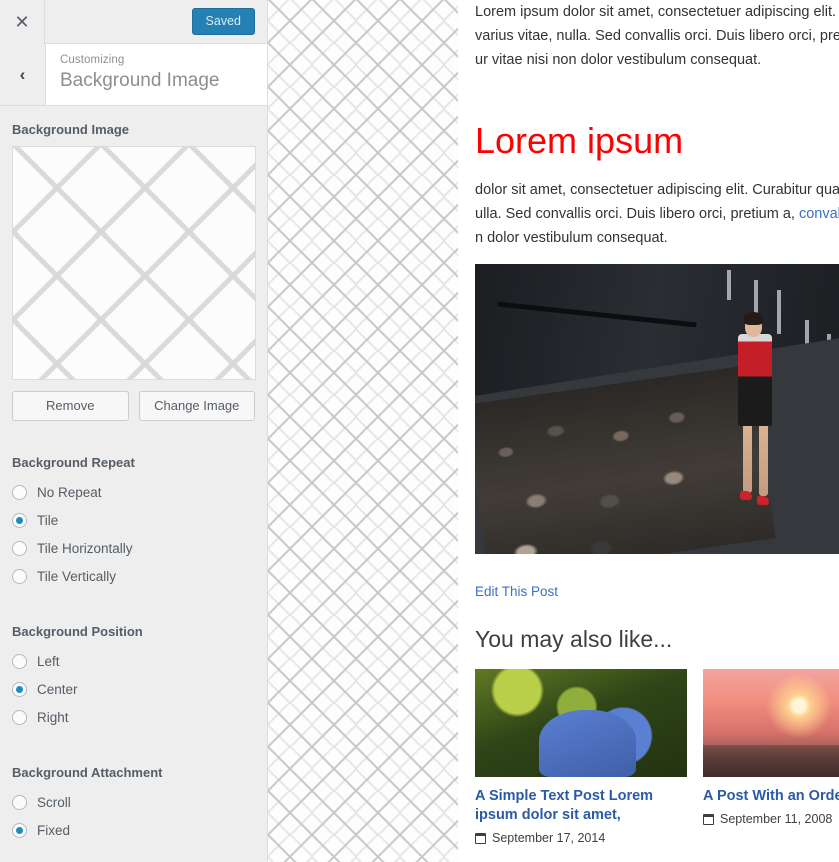 The height and width of the screenshot is (862, 839). What do you see at coordinates (71, 129) in the screenshot?
I see `background-image-label: Background Image` at bounding box center [71, 129].